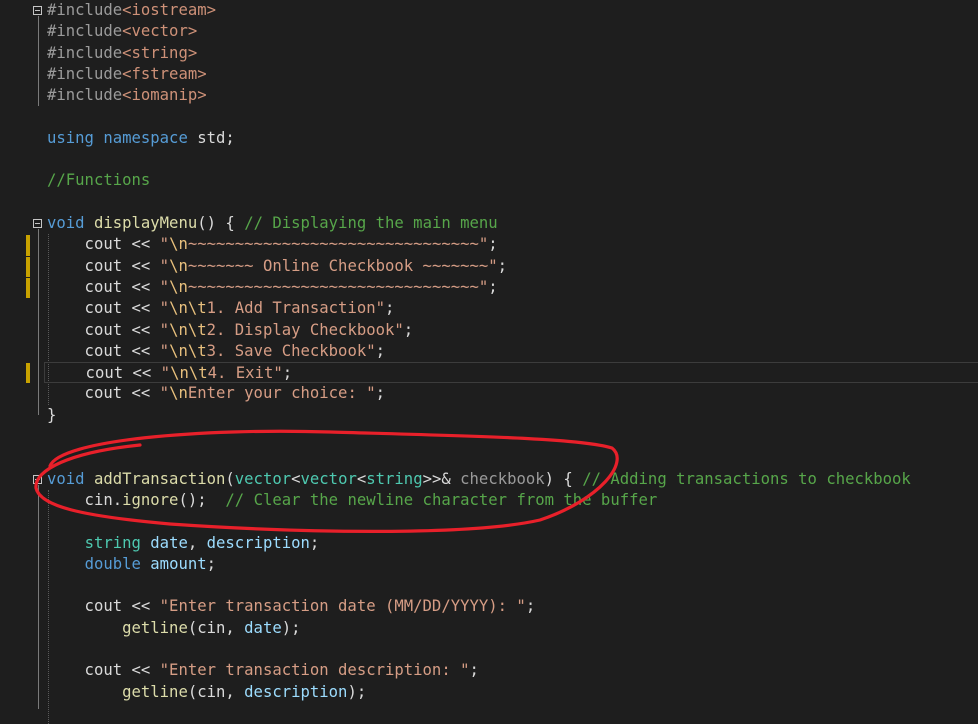  I want to click on code-token: "Enter transaction description: ", so click(314, 670).